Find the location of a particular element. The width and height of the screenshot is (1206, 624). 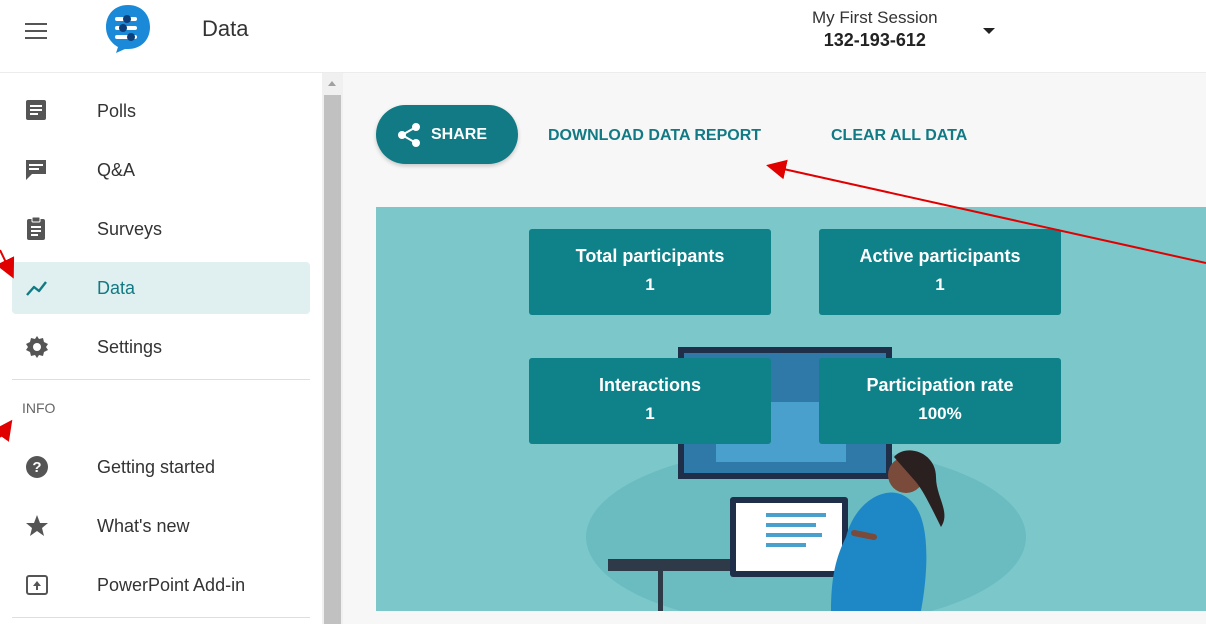

stat-card-total-participants: Total participants 1 is located at coordinates (650, 272).